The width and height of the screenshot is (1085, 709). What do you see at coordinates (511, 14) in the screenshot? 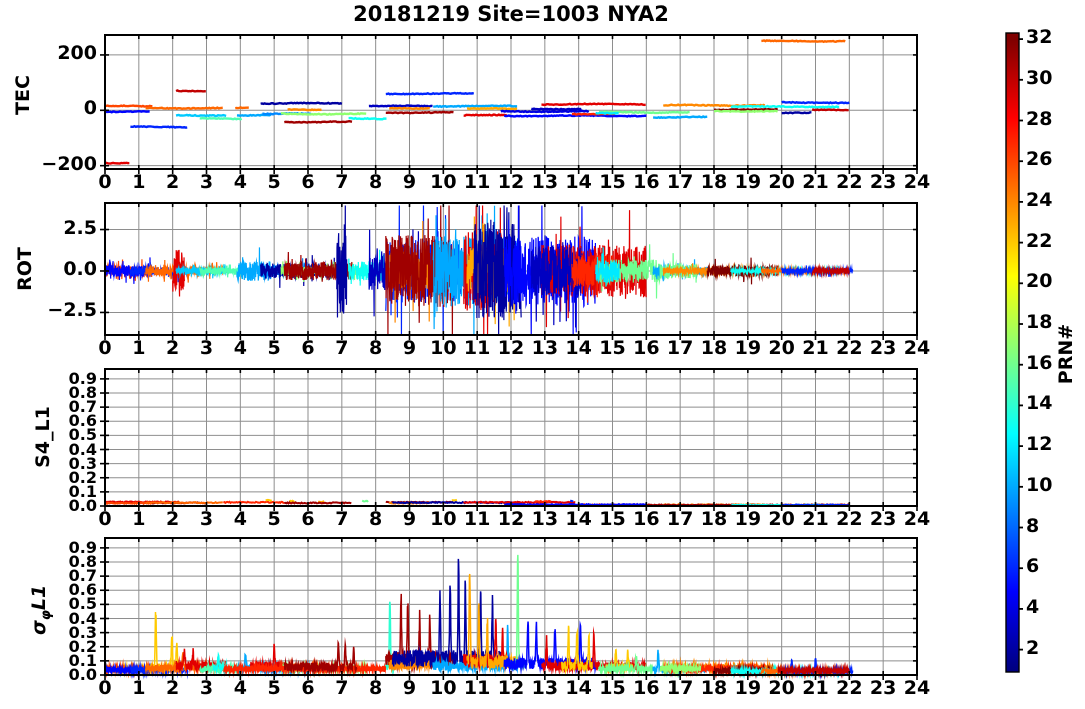
I see `figure-title: 20181219 Site=1003 NYA2` at bounding box center [511, 14].